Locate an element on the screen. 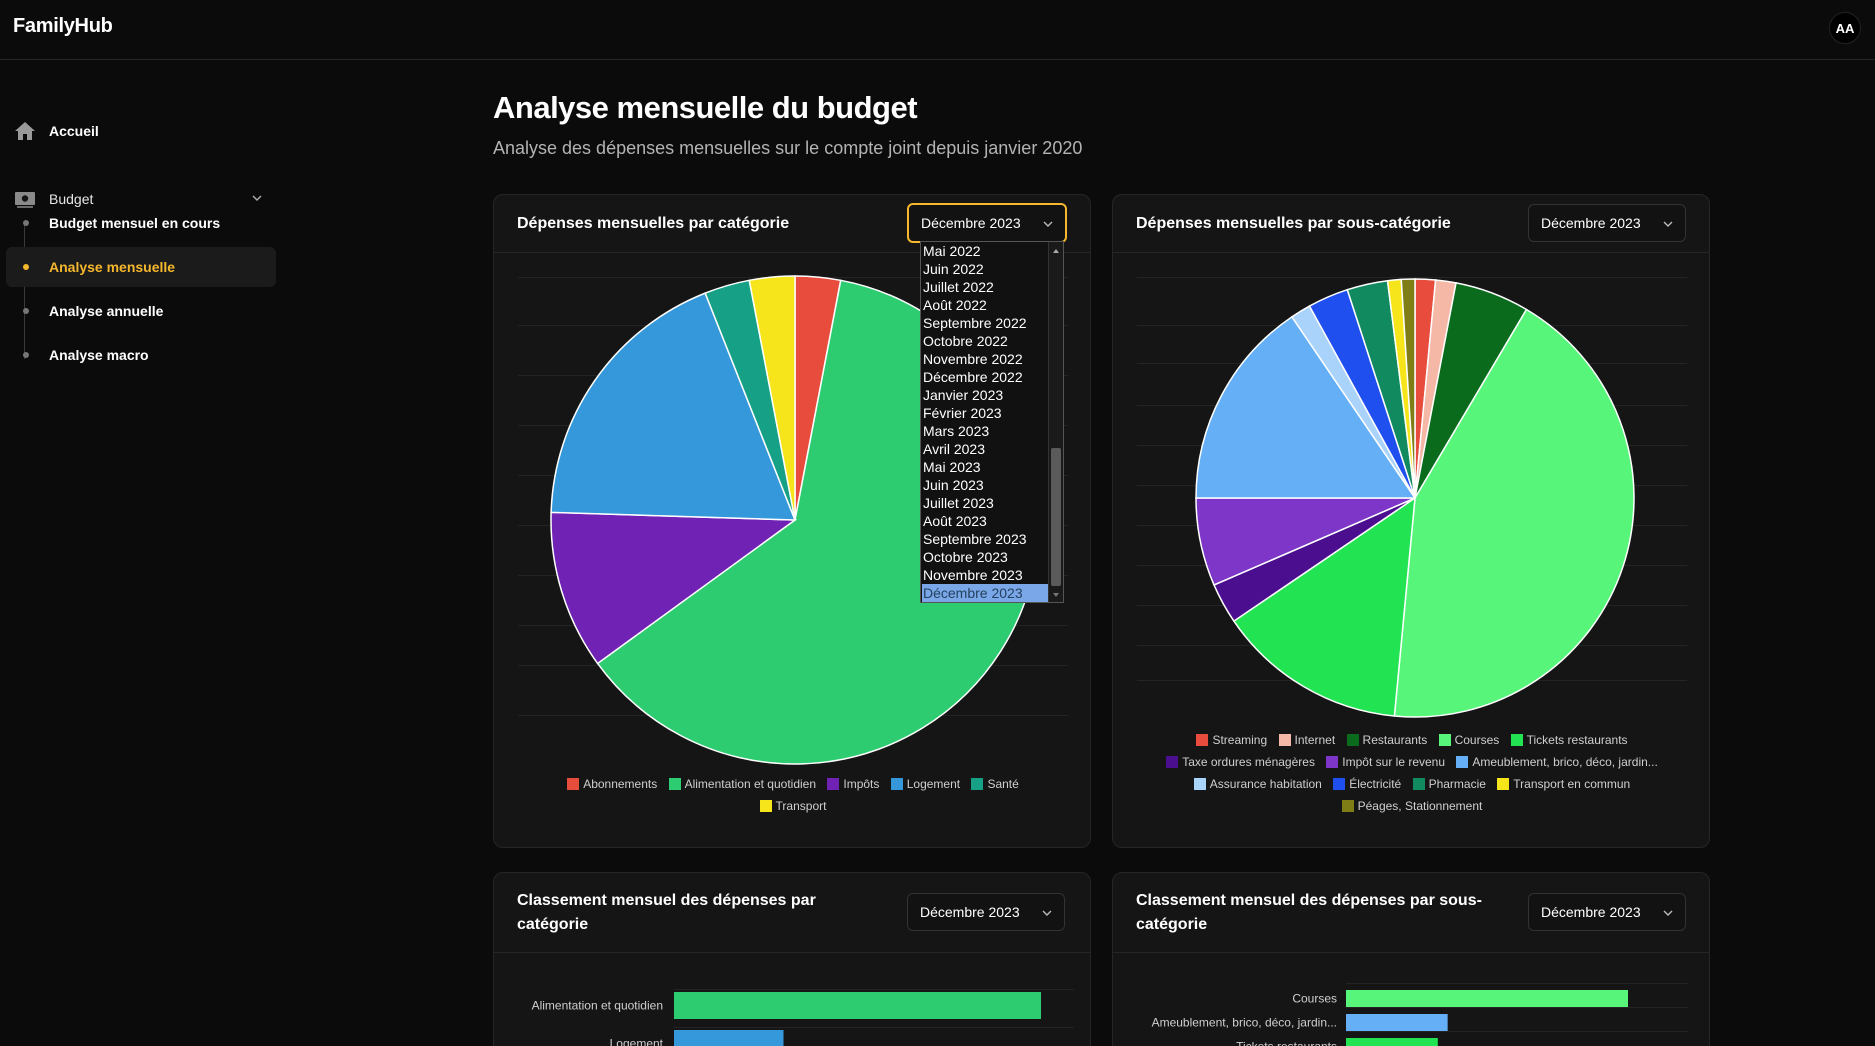 This screenshot has width=1875, height=1046. legend-item: Taxe ordures ménagères is located at coordinates (1240, 762).